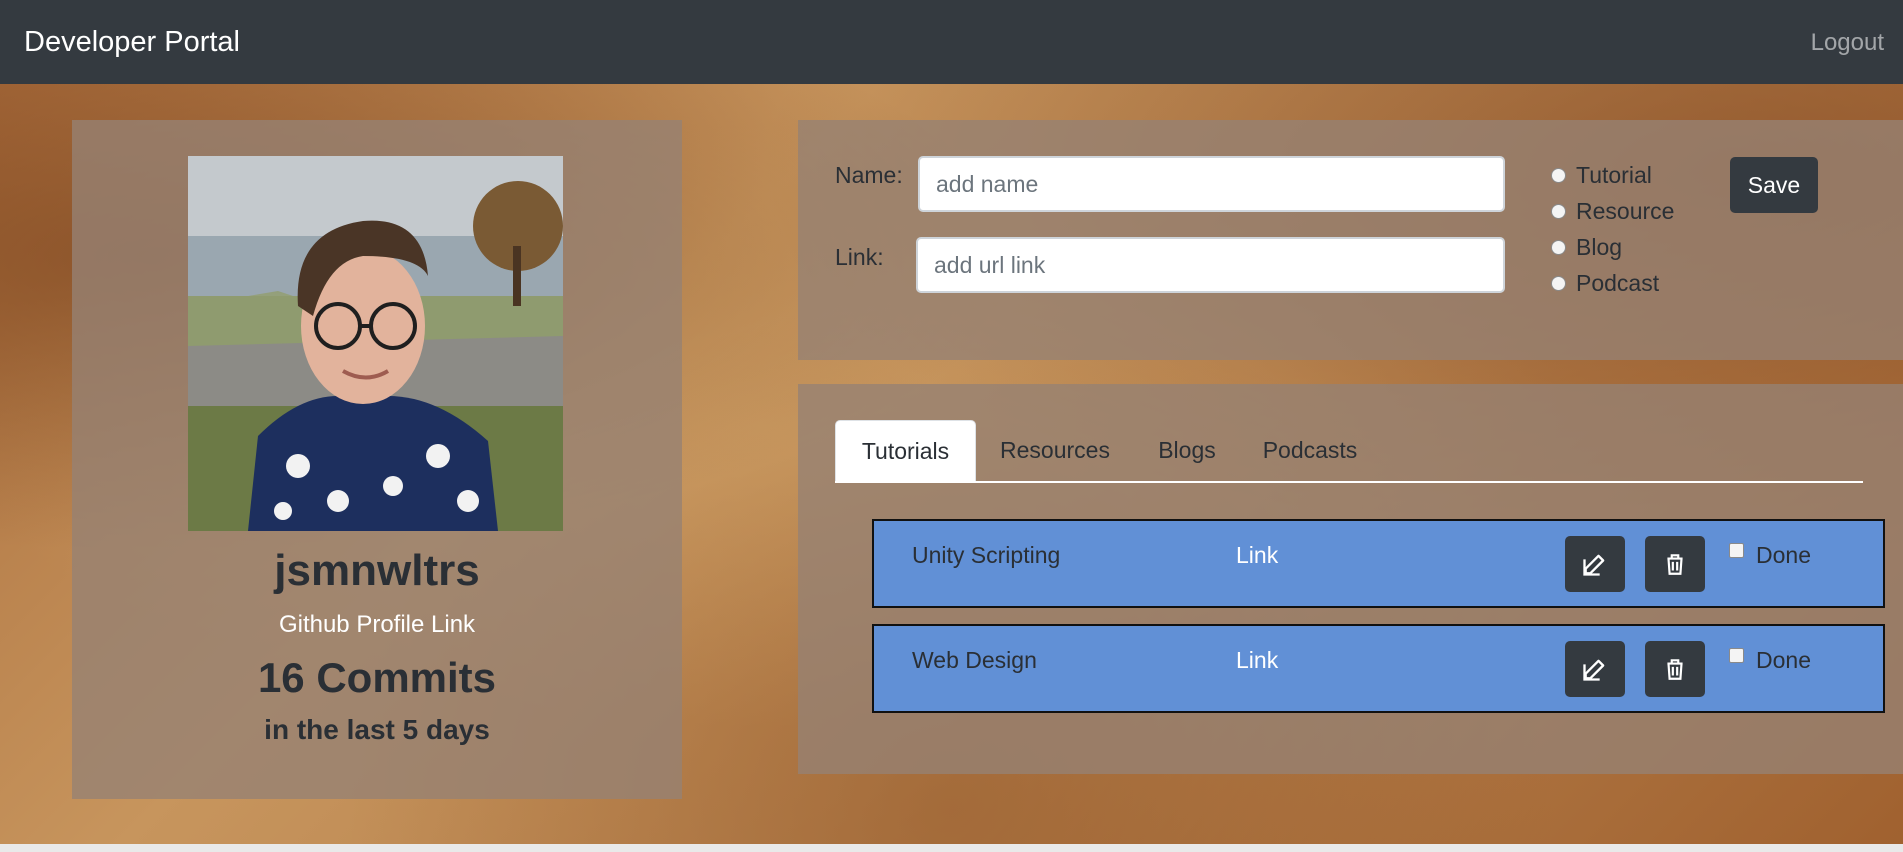  What do you see at coordinates (1614, 175) in the screenshot?
I see `radio-label: Tutorial` at bounding box center [1614, 175].